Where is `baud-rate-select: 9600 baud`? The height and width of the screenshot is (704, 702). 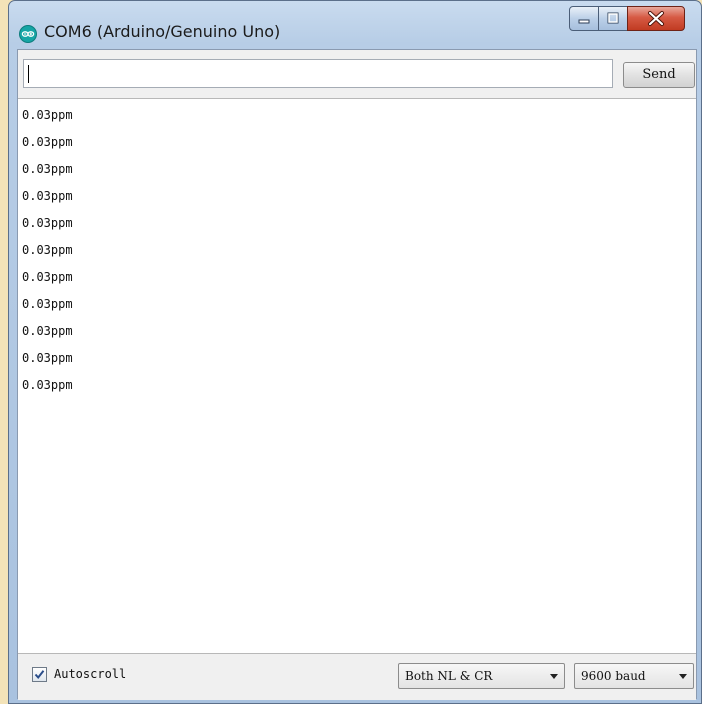
baud-rate-select: 9600 baud is located at coordinates (634, 676).